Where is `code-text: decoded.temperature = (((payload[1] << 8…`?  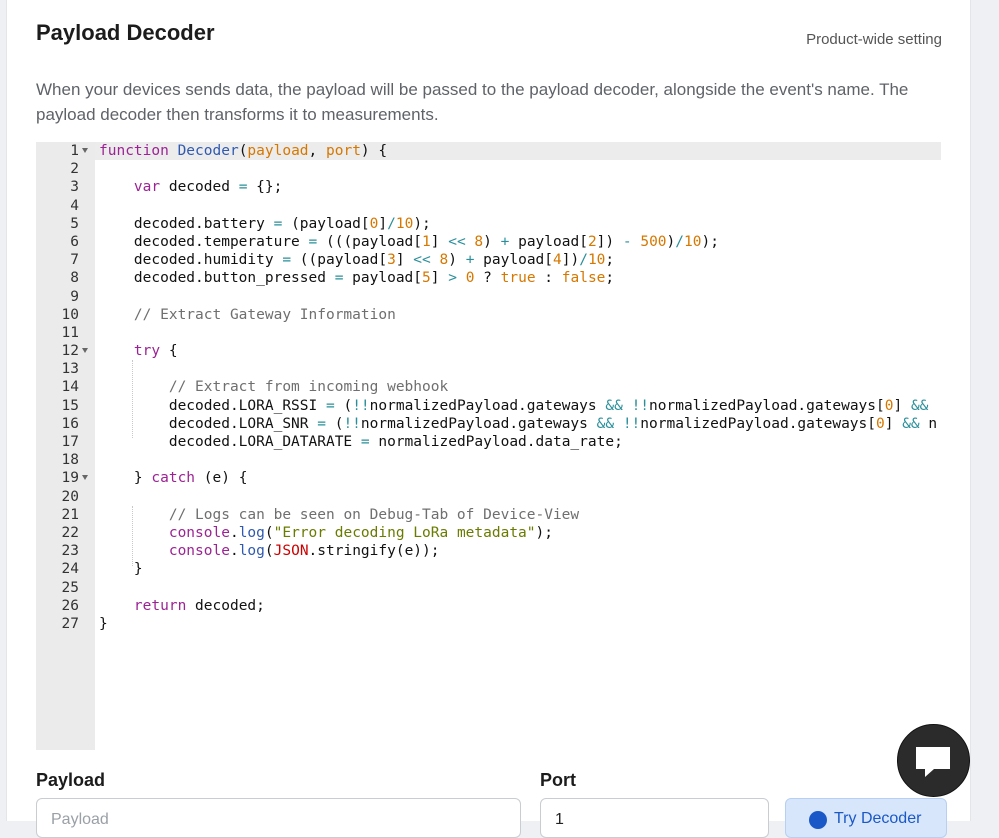 code-text: decoded.temperature = (((payload[1] << 8… is located at coordinates (409, 241).